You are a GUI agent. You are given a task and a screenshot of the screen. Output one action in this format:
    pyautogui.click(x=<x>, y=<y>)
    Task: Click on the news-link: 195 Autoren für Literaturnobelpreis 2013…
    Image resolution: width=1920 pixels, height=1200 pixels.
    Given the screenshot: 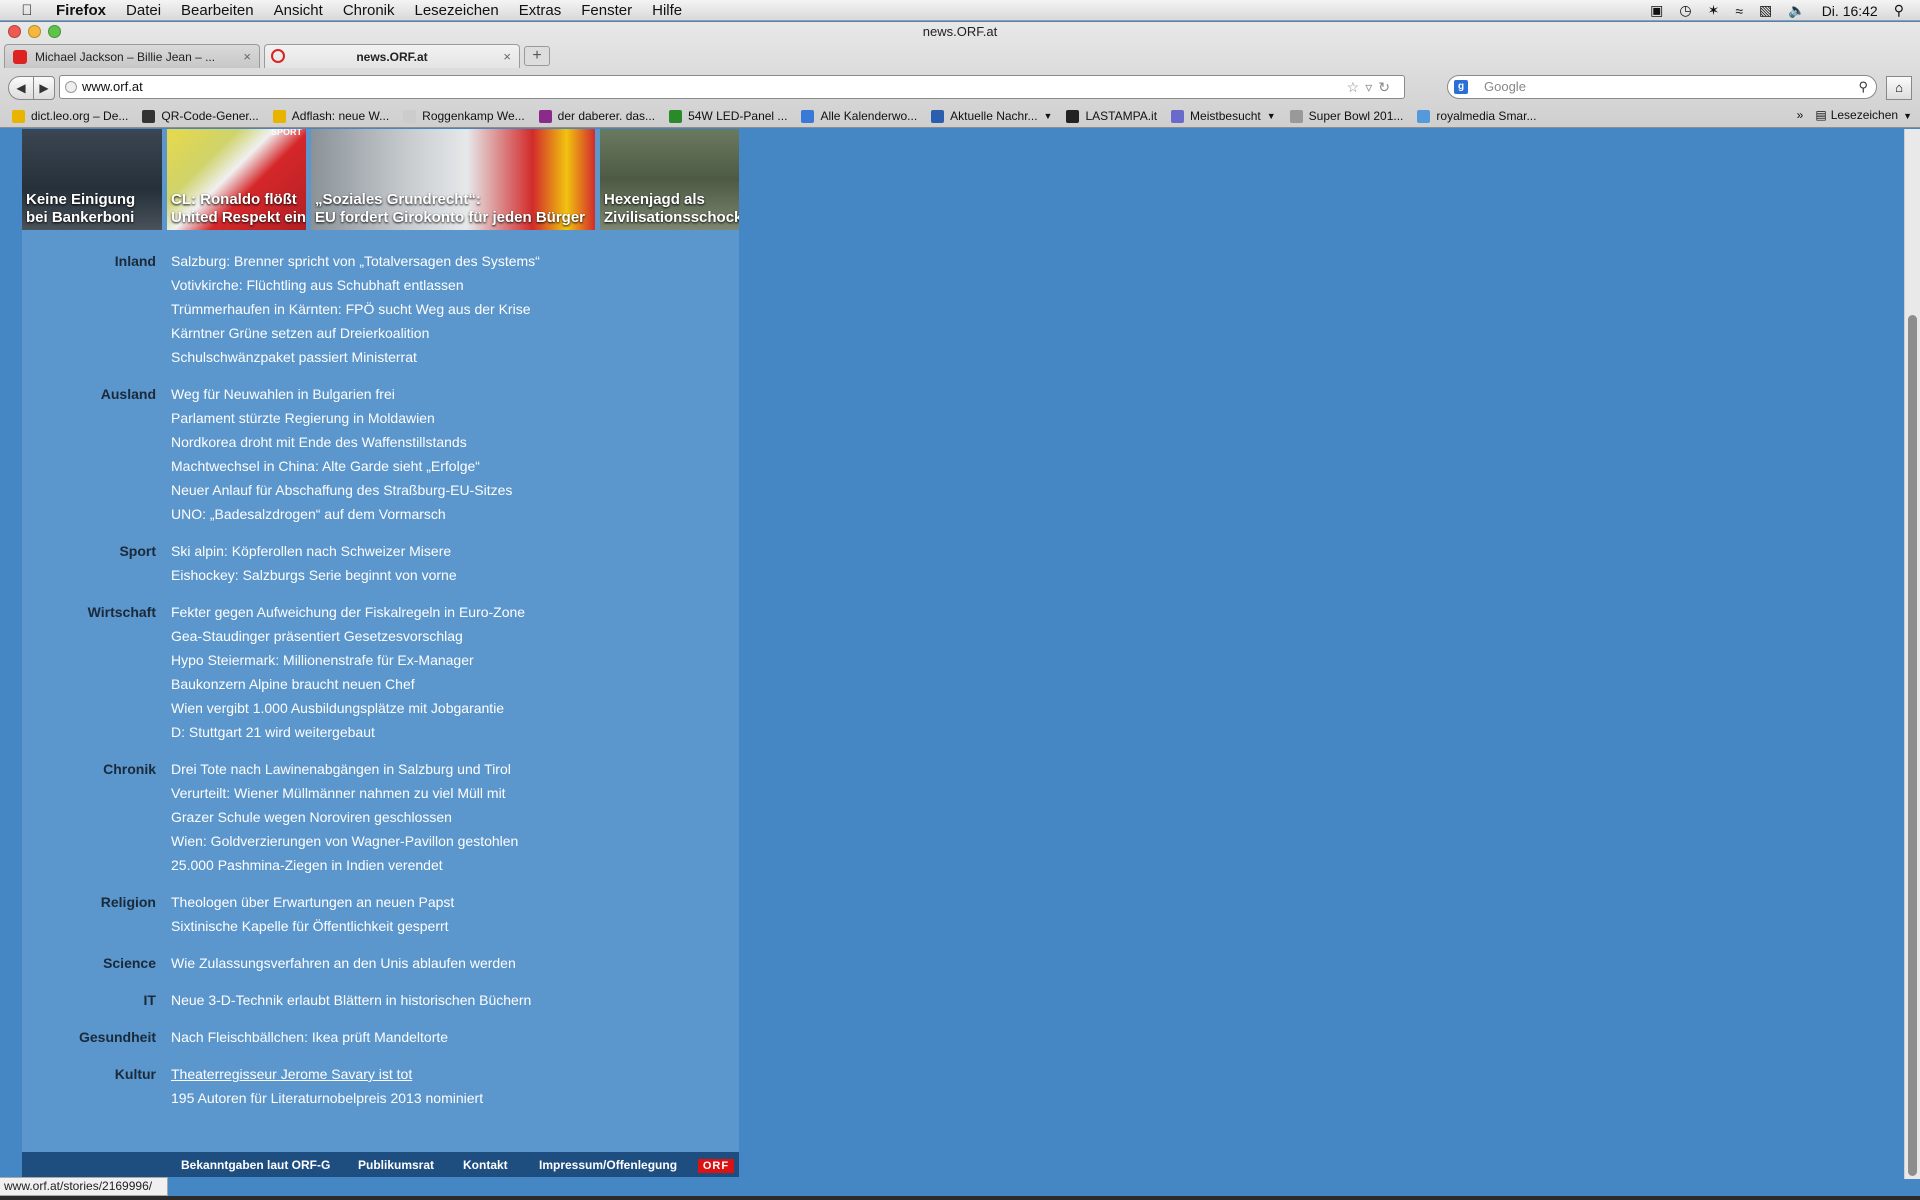 What is the action you would take?
    pyautogui.click(x=327, y=1098)
    